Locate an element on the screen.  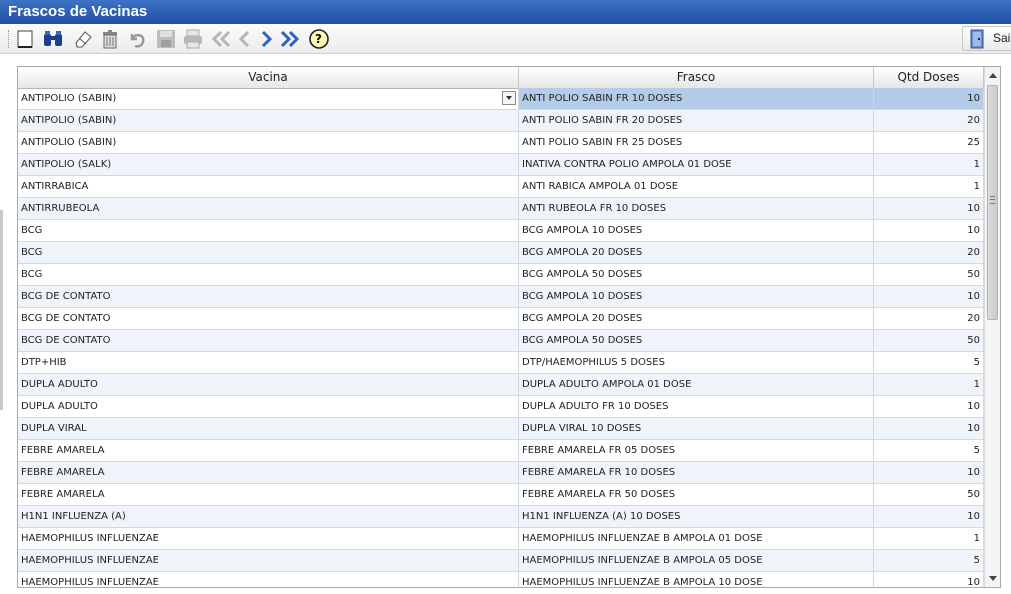
undo-icon is located at coordinates (137, 39).